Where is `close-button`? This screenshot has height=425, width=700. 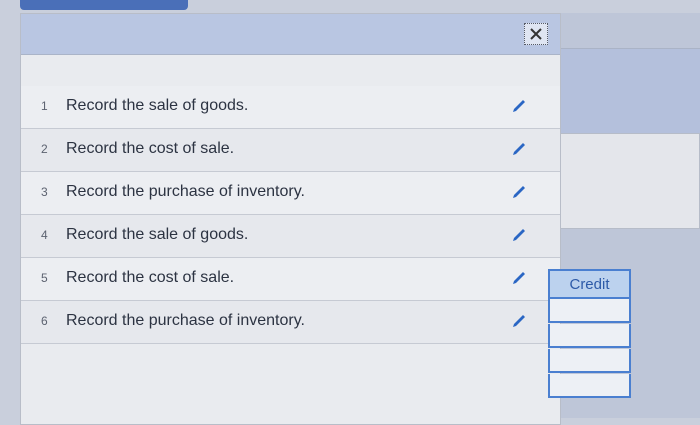
close-button is located at coordinates (536, 34).